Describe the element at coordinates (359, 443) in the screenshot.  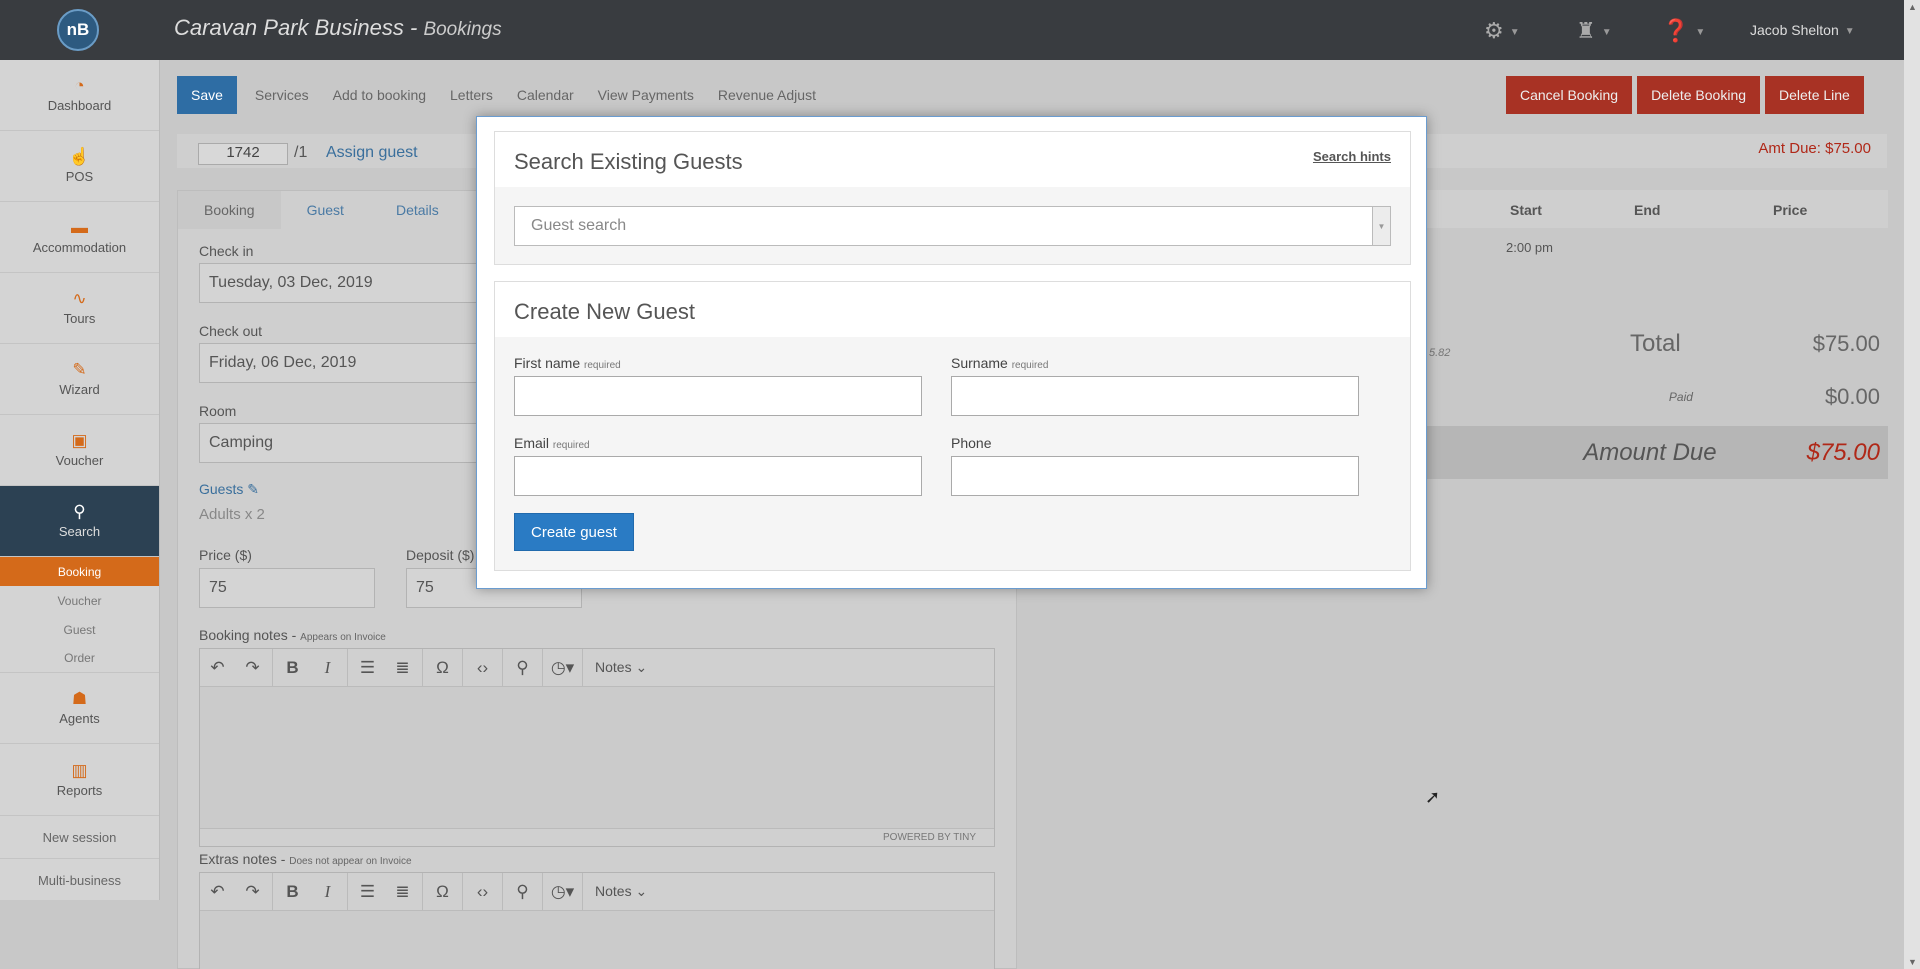
I see `room-field: Camping` at that location.